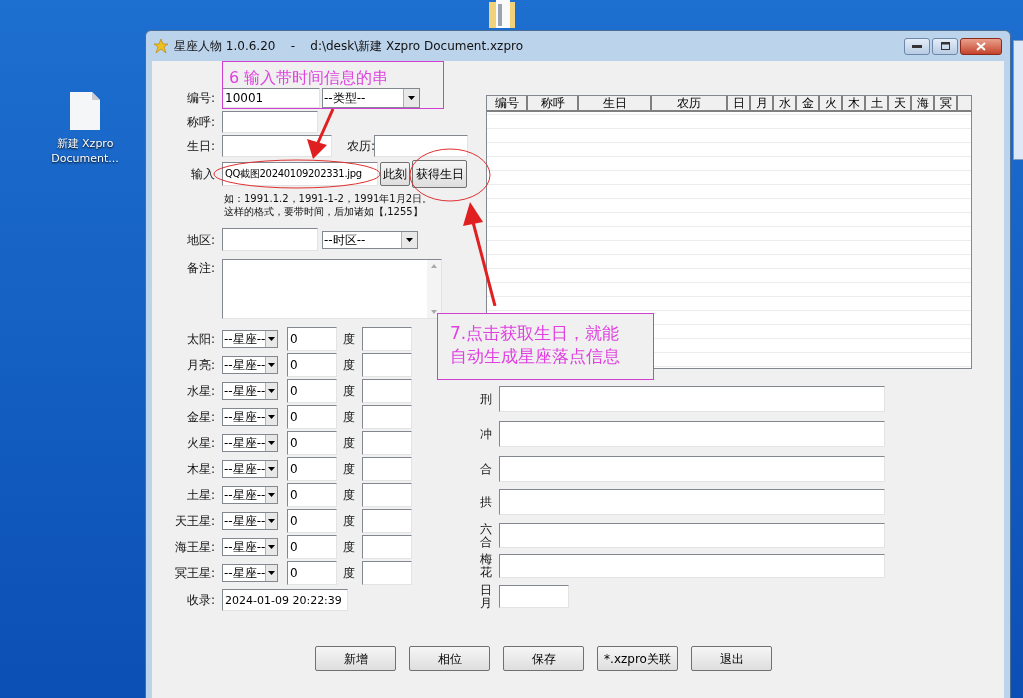  I want to click on column-header: 天, so click(900, 103).